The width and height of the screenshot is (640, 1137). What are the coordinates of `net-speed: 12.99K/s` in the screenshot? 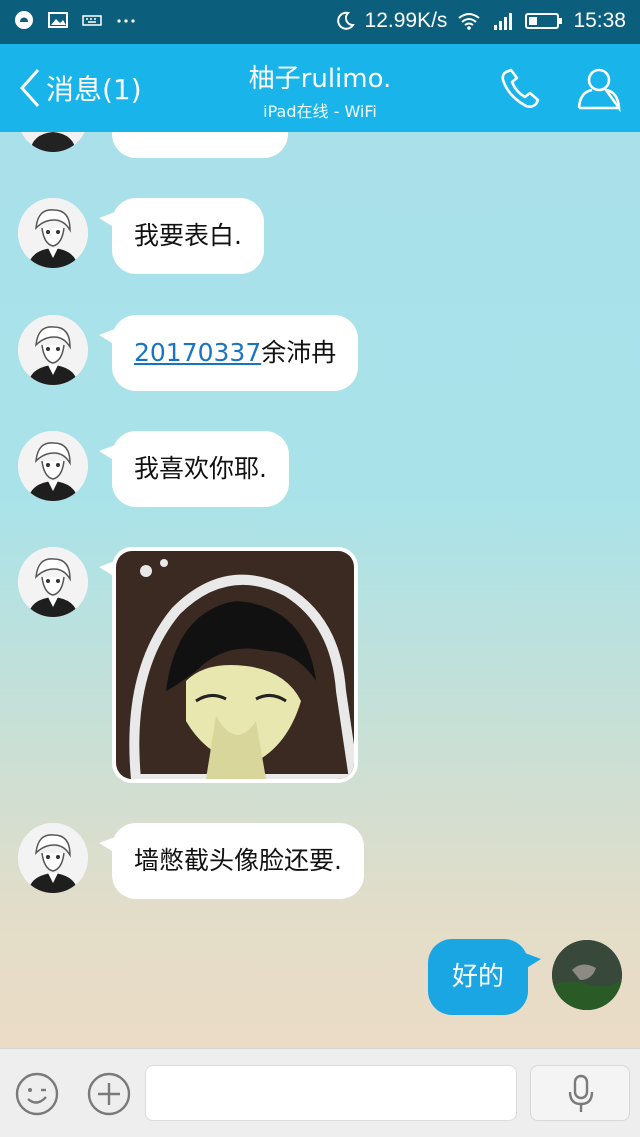 It's located at (406, 20).